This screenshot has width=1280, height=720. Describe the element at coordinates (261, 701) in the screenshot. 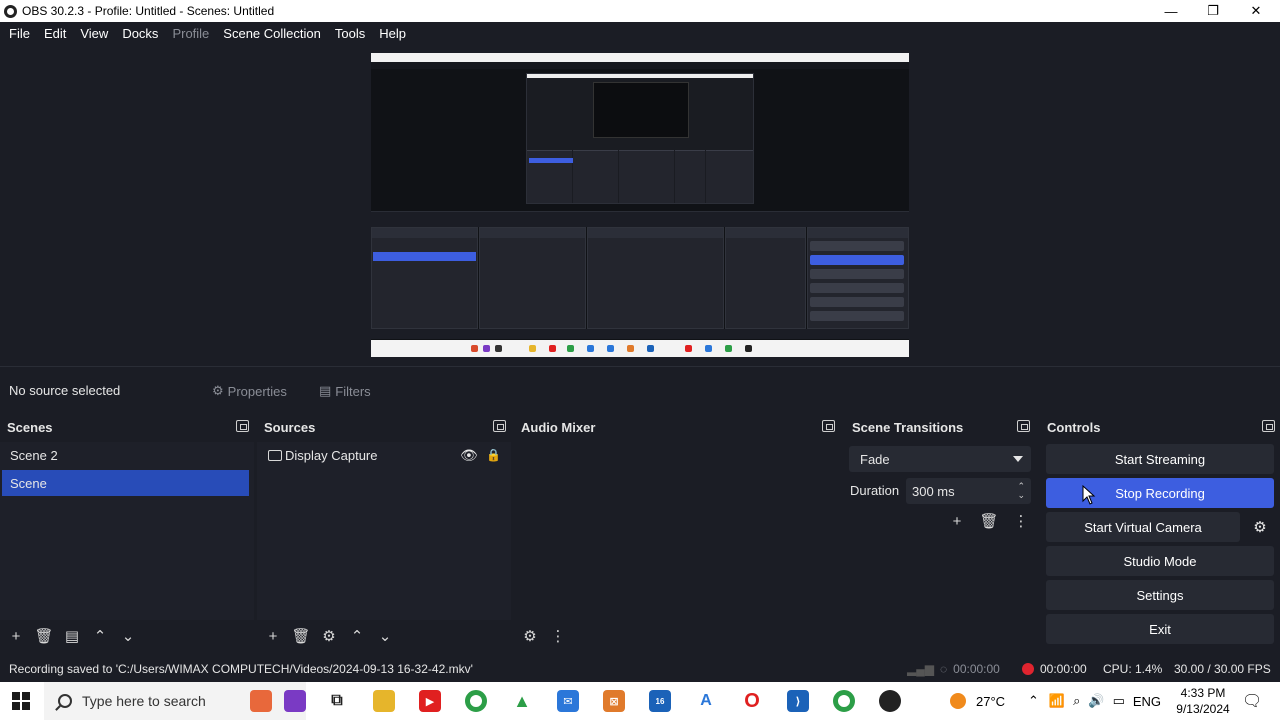

I see `cortana-art-icon` at that location.